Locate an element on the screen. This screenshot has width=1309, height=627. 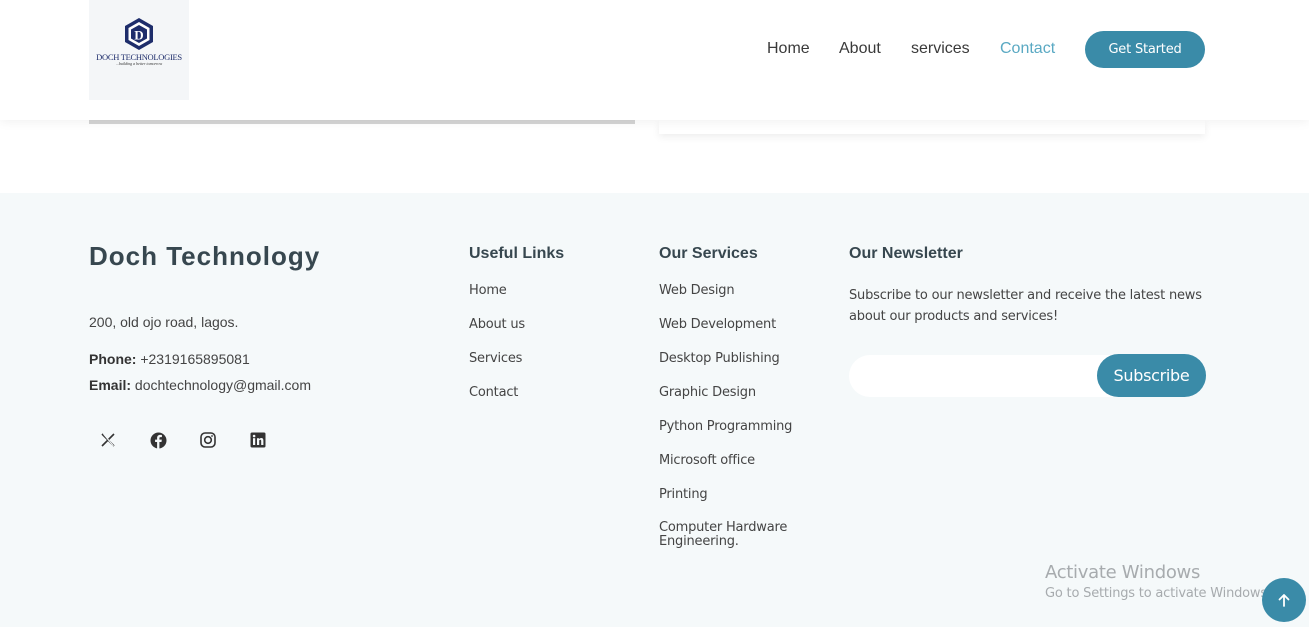
arrow-up-icon is located at coordinates (1284, 600).